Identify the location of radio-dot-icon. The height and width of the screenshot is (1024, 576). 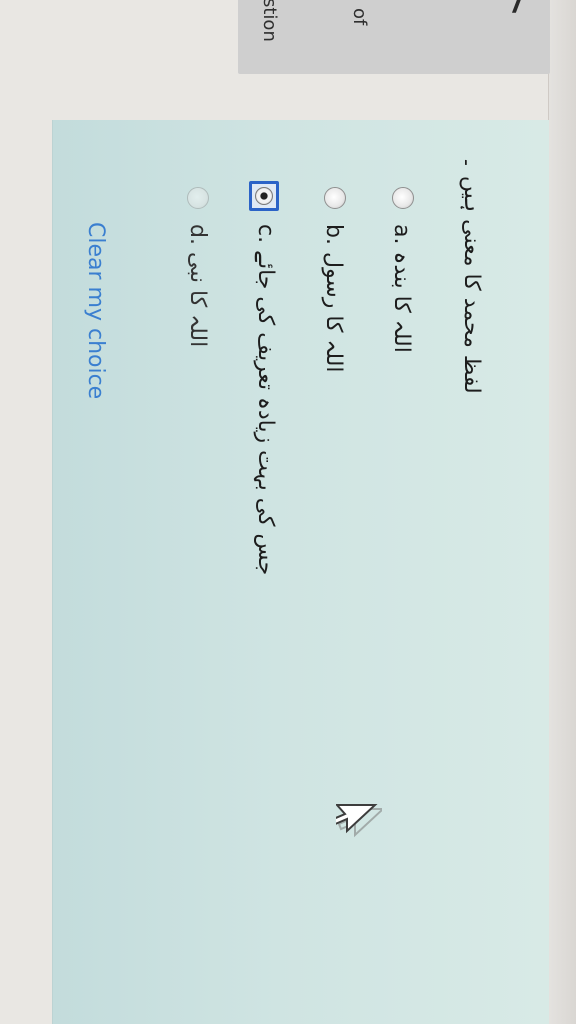
(264, 196).